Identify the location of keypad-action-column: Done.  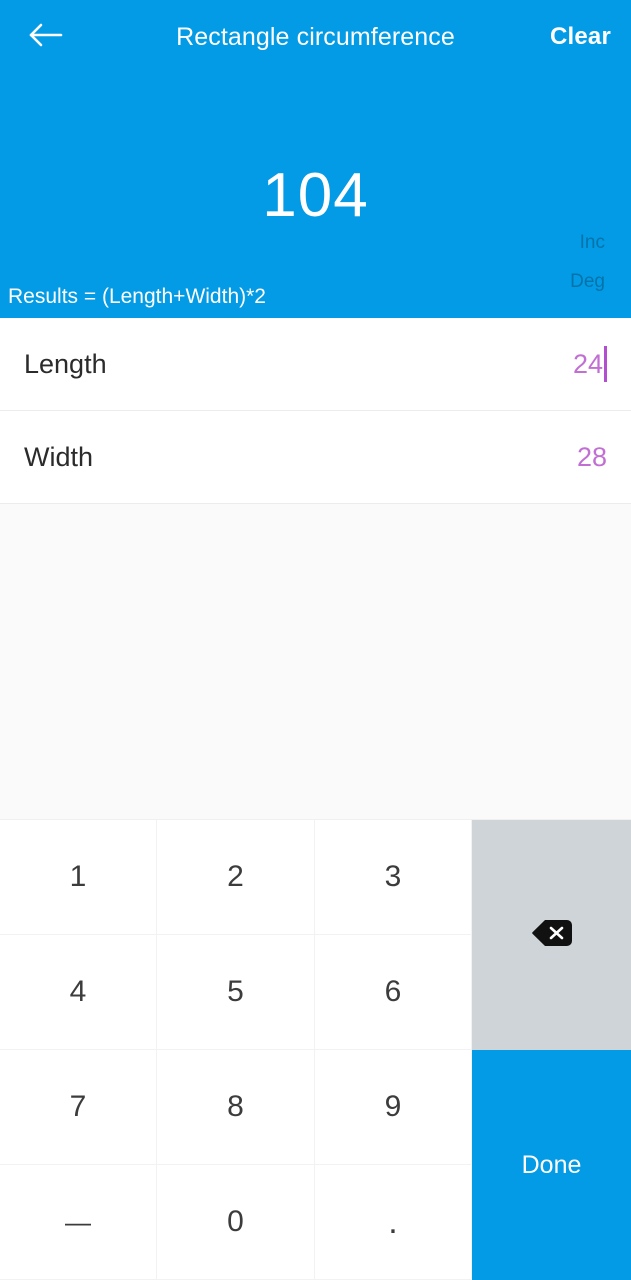
(551, 1050).